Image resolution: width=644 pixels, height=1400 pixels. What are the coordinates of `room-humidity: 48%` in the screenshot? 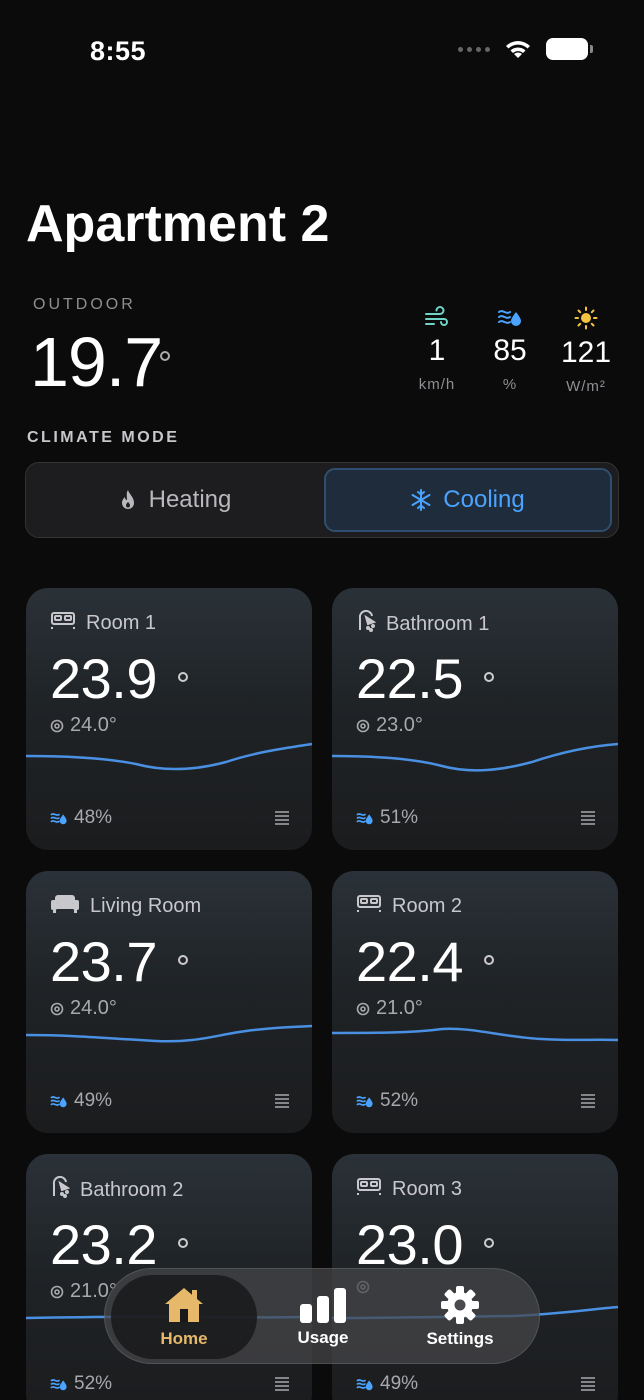 It's located at (81, 818).